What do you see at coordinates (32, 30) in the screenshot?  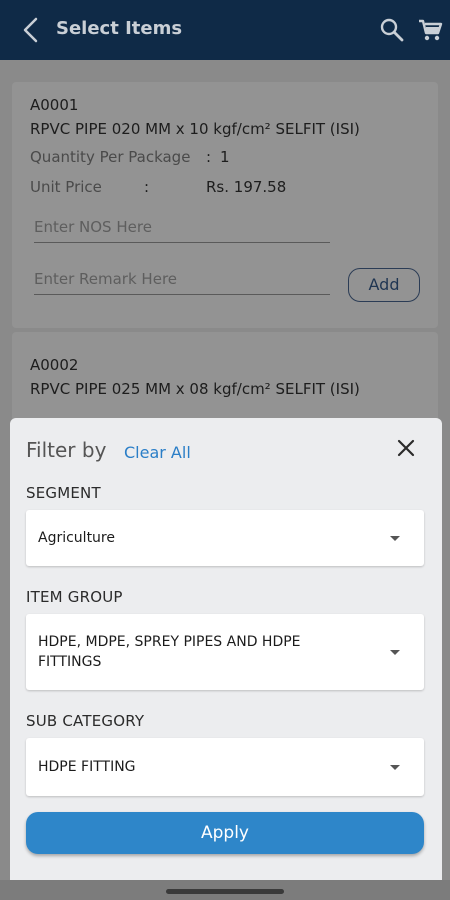 I see `back-arrow-icon` at bounding box center [32, 30].